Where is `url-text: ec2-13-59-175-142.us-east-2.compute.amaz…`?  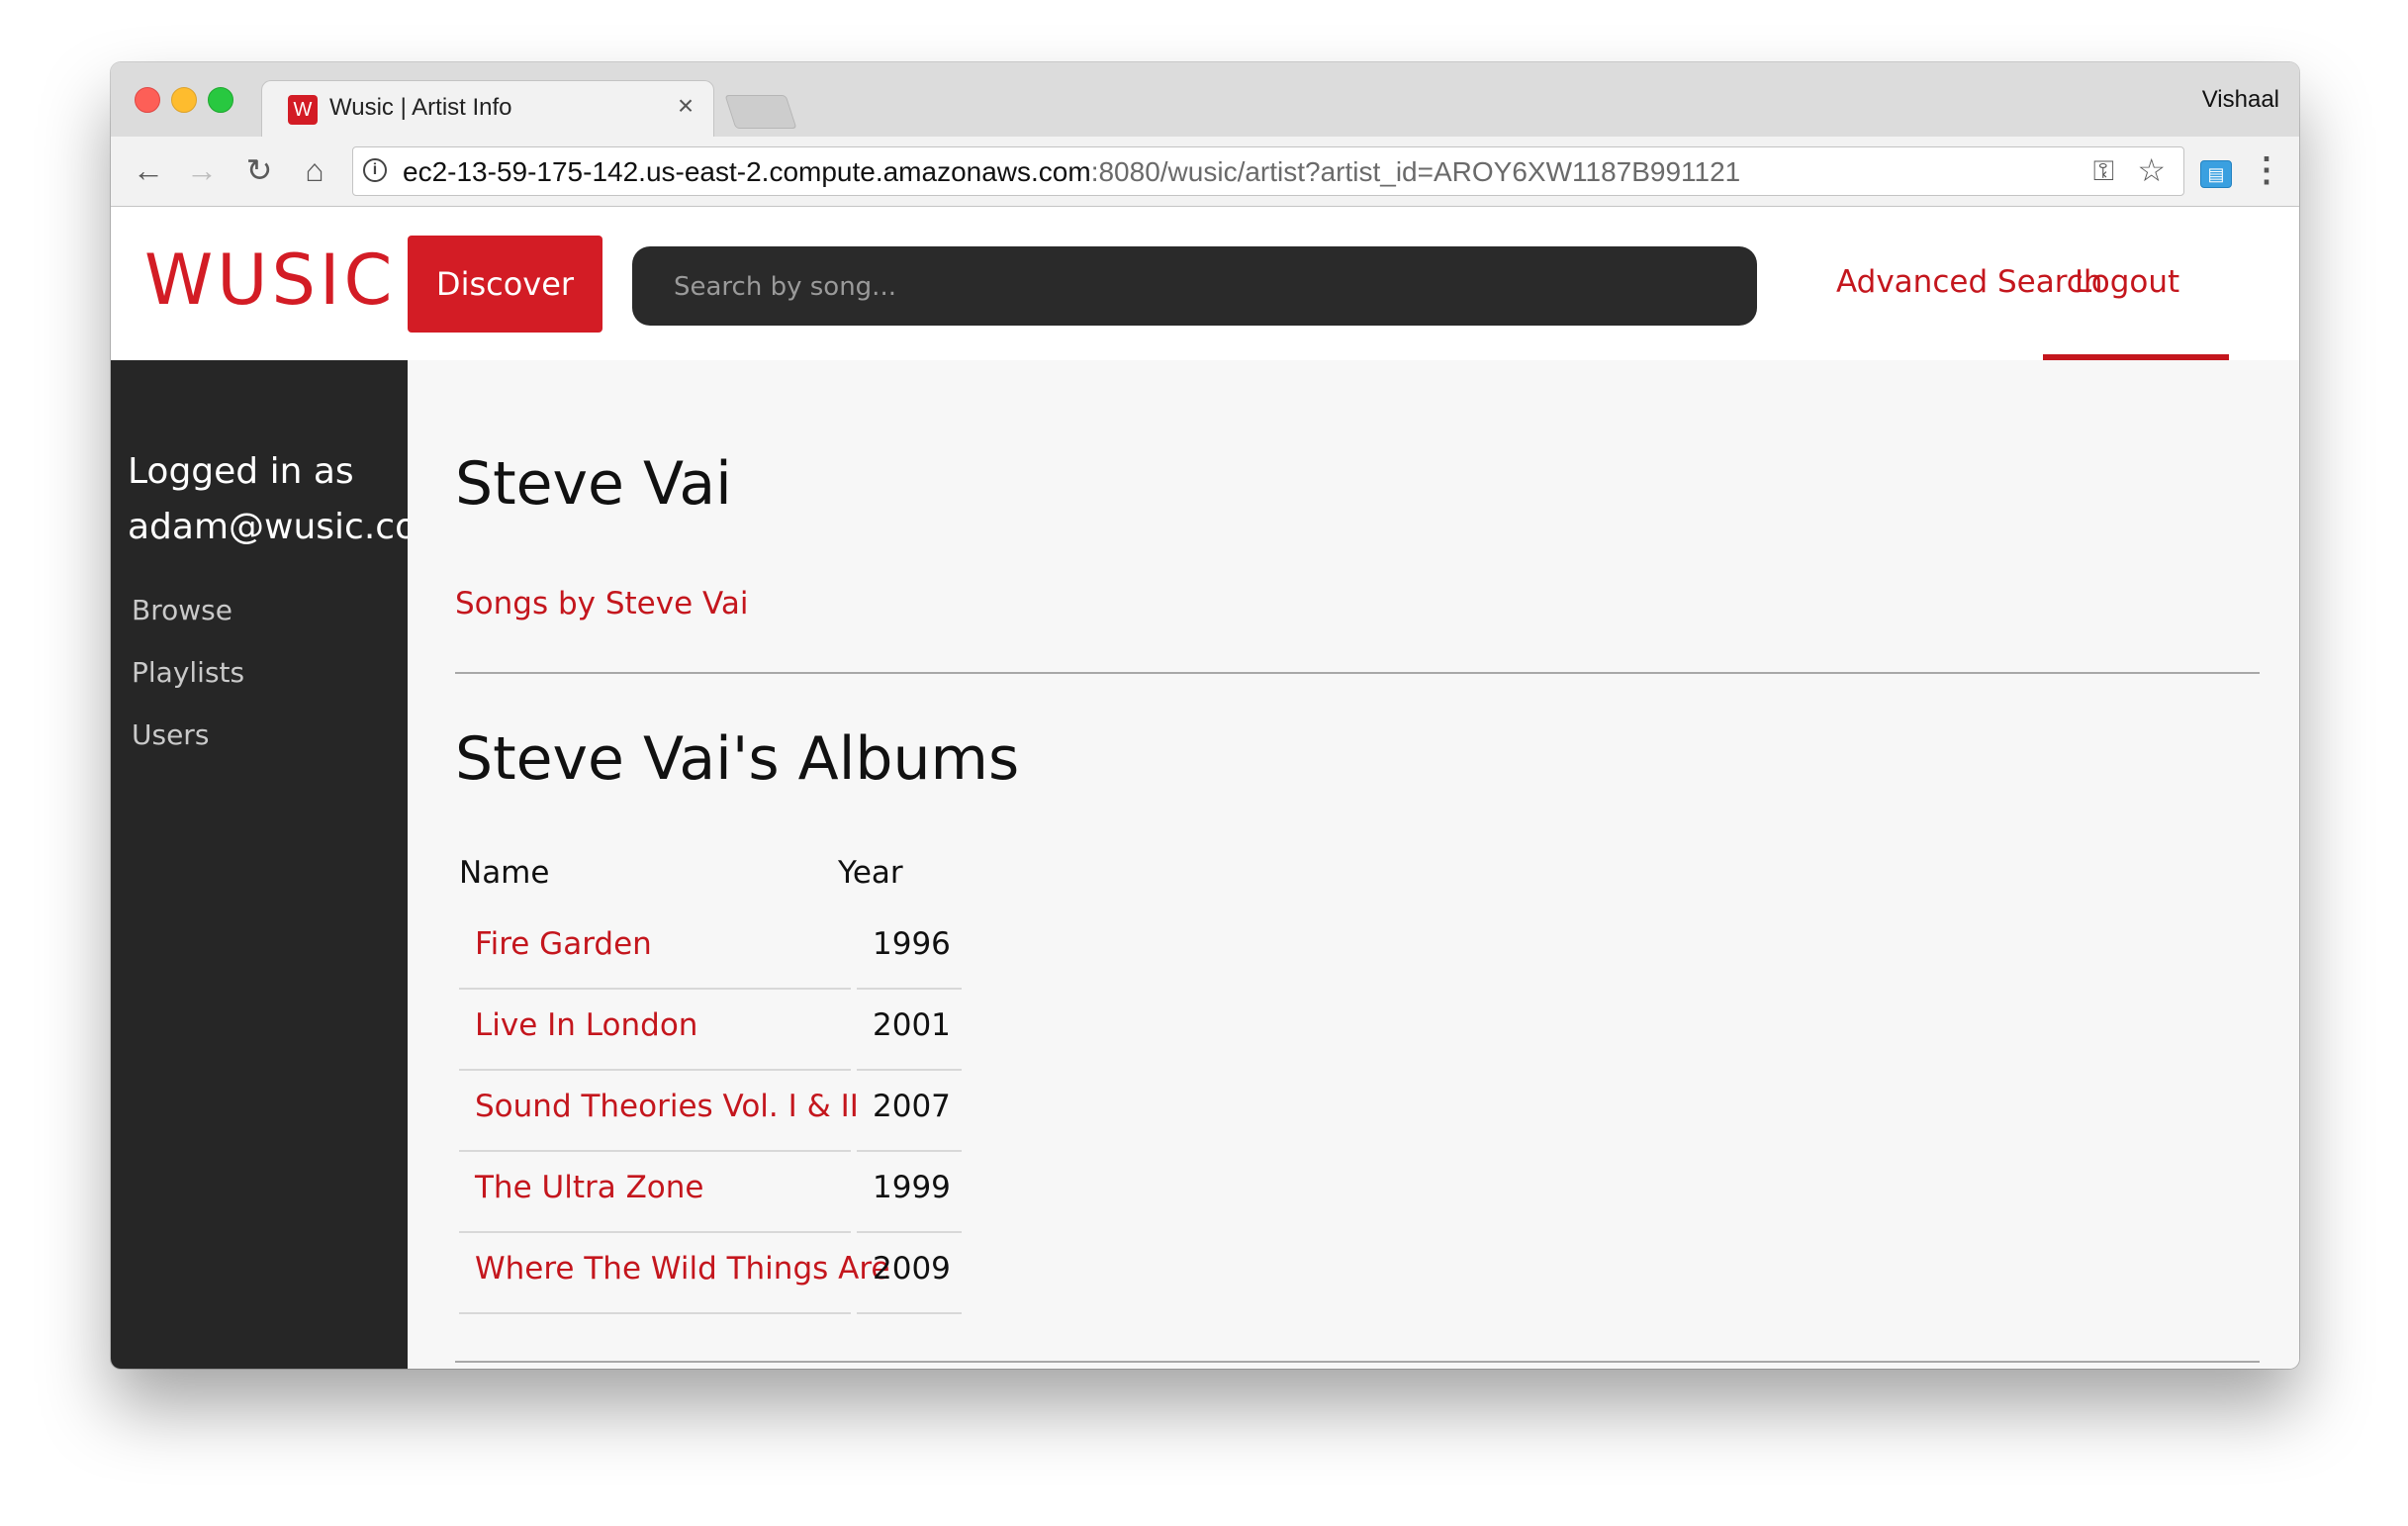
url-text: ec2-13-59-175-142.us-east-2.compute.amaz… is located at coordinates (1071, 172).